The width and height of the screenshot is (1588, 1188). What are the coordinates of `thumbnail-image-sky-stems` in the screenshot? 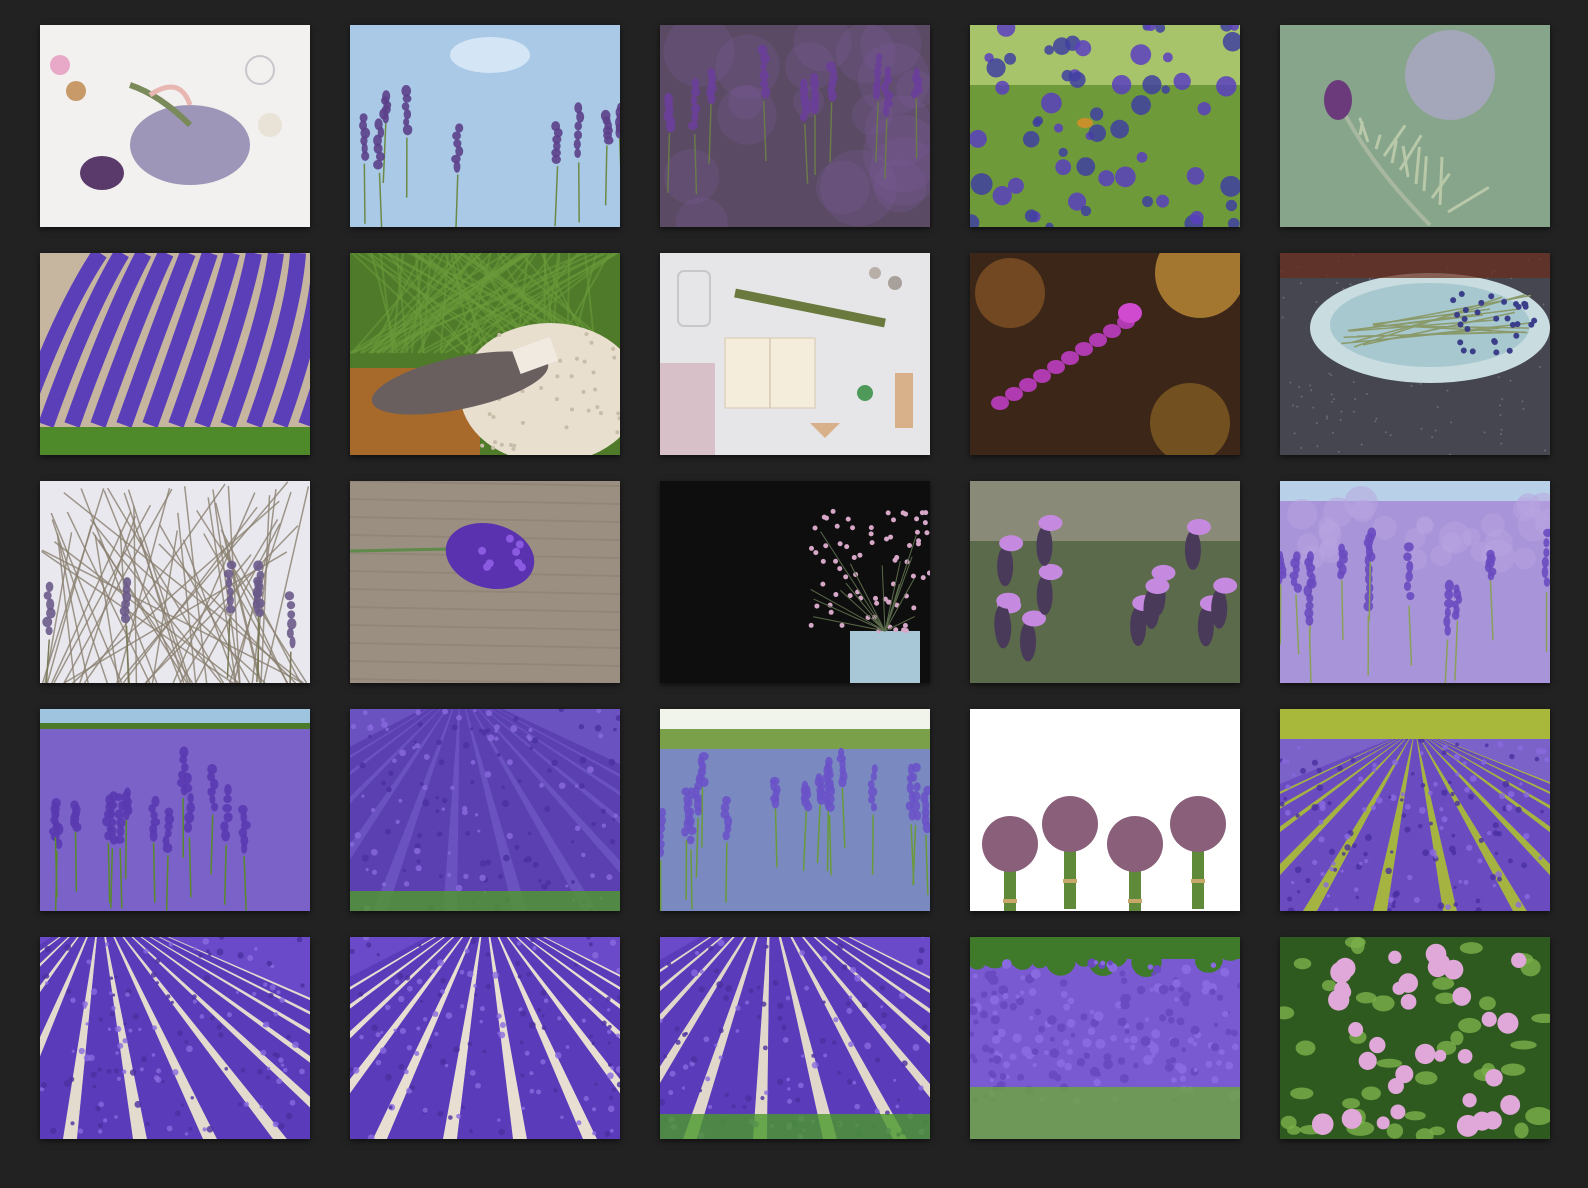 It's located at (485, 126).